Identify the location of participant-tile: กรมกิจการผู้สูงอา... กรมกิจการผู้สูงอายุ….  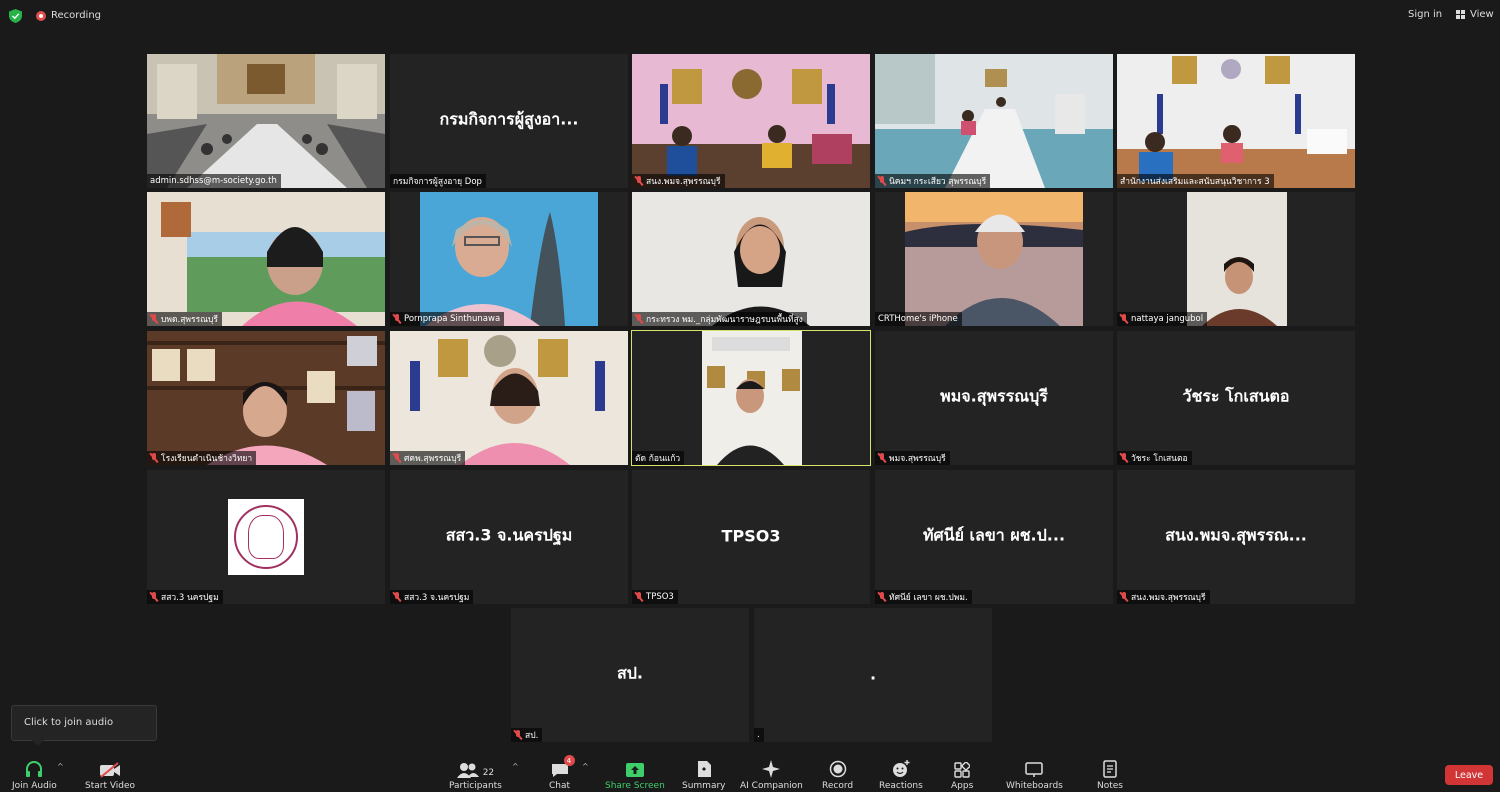
(509, 121).